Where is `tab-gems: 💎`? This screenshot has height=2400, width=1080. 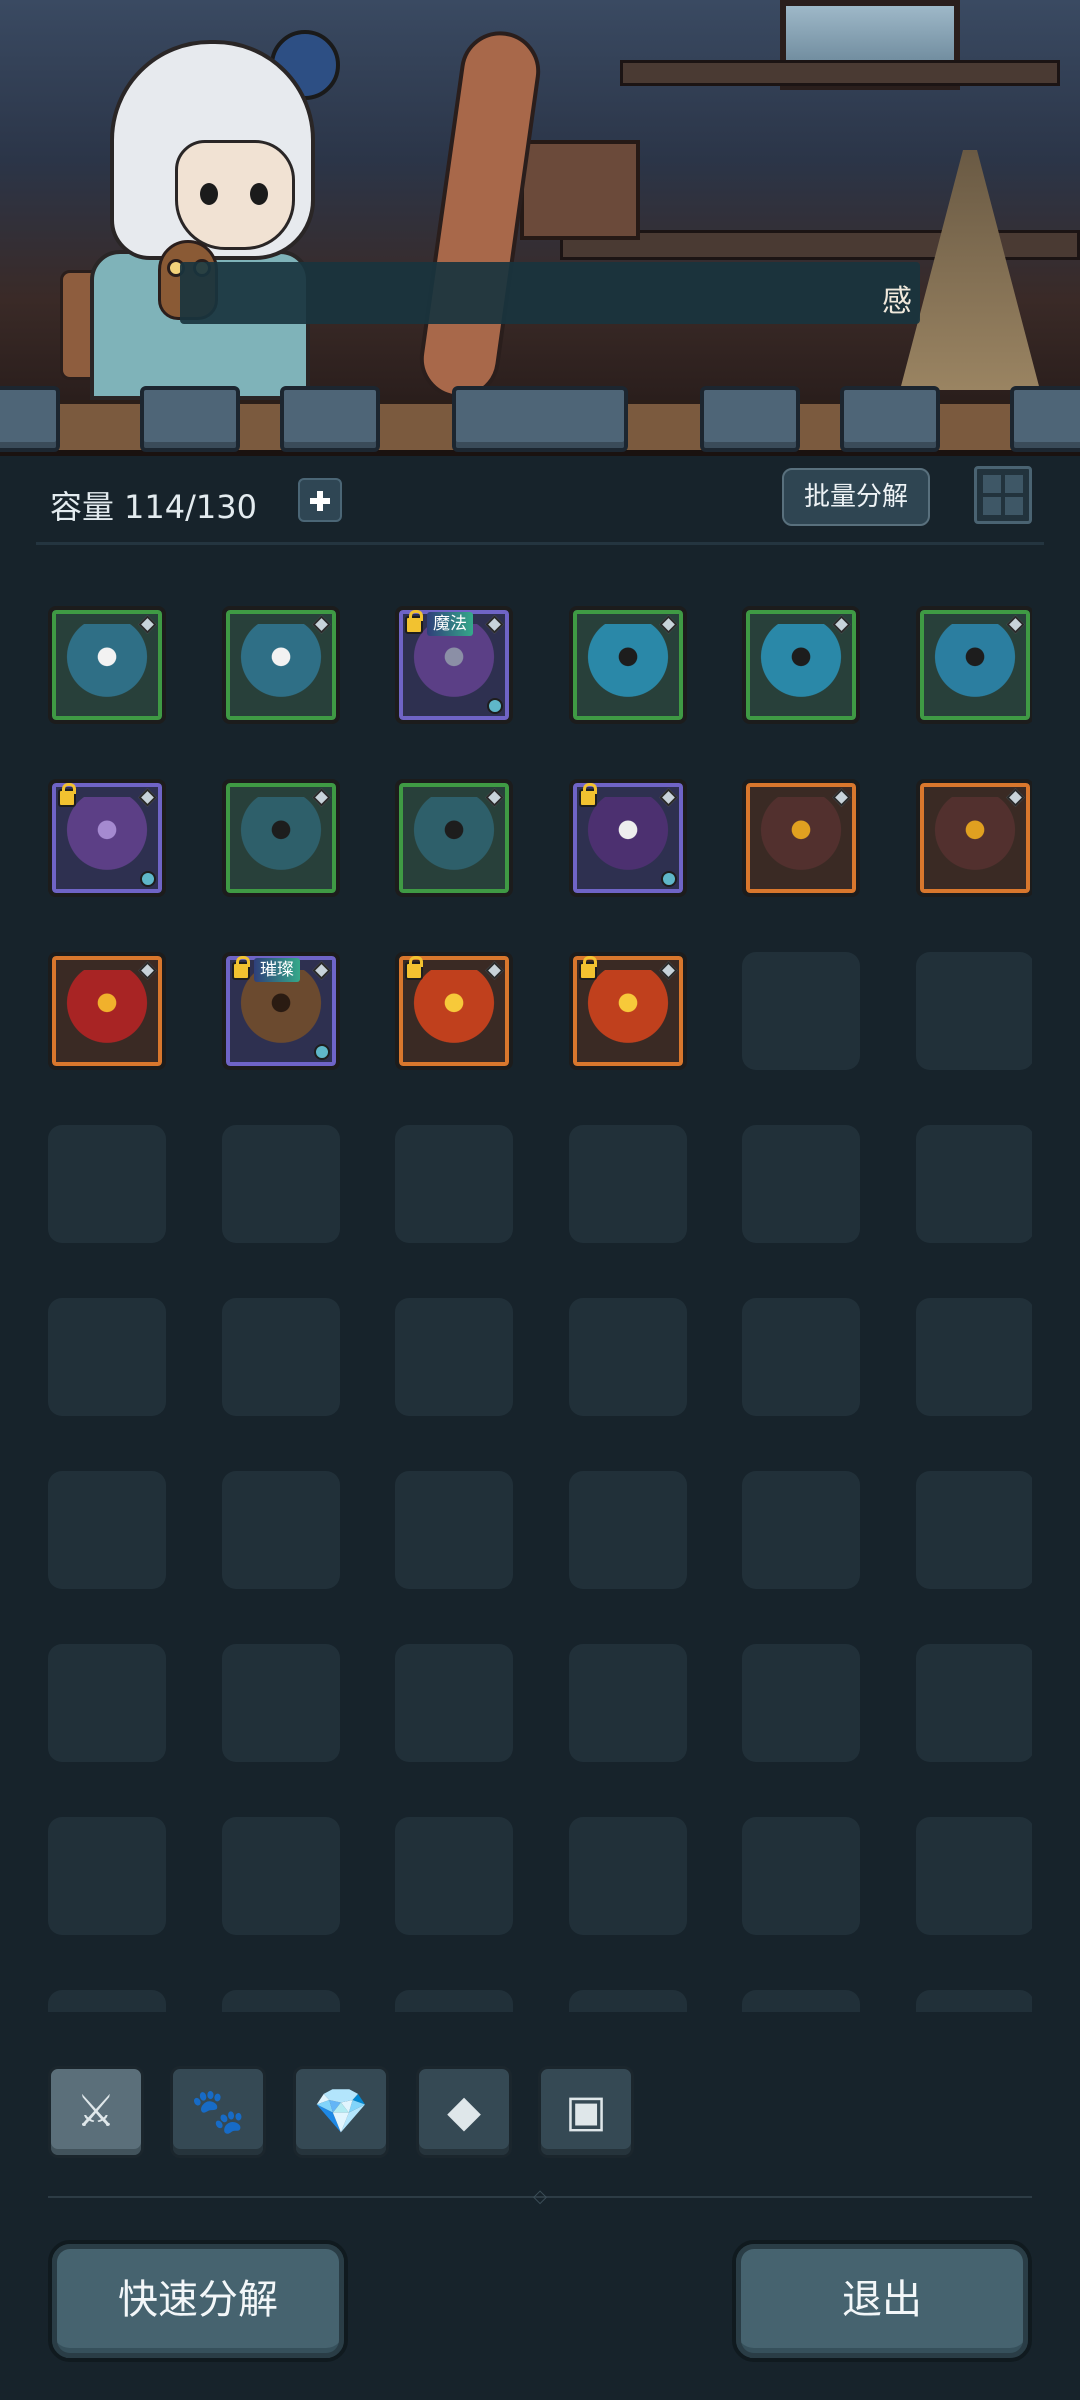
tab-gems: 💎 is located at coordinates (341, 2112).